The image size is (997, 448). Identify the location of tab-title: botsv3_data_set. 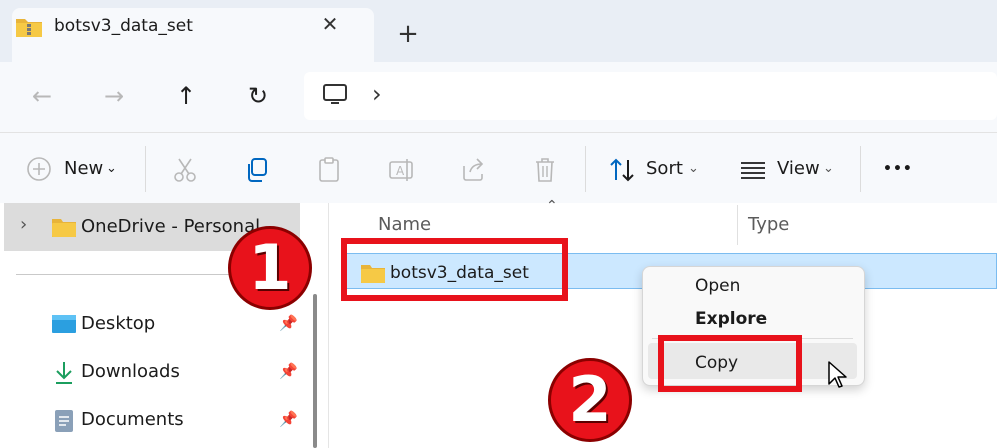
(123, 26).